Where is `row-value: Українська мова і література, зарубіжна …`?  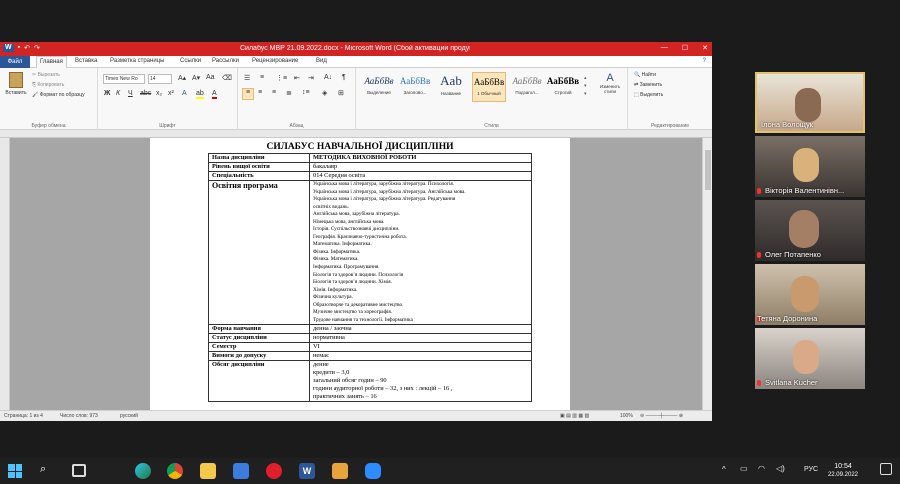
row-value: Українська мова і література, зарубіжна … is located at coordinates (420, 252).